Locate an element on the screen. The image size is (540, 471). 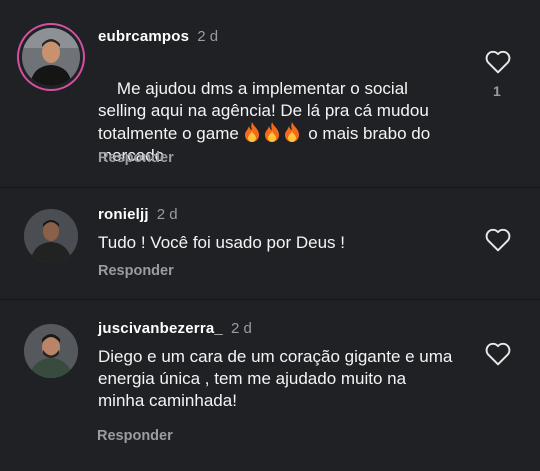
comment-header: eubrcampos 2 d is located at coordinates (158, 36).